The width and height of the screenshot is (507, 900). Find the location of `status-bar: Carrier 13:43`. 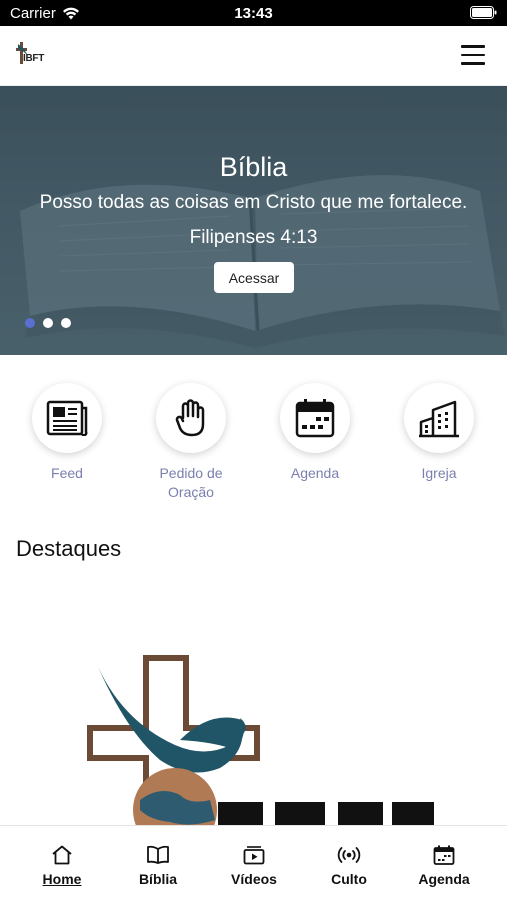

status-bar: Carrier 13:43 is located at coordinates (253, 13).